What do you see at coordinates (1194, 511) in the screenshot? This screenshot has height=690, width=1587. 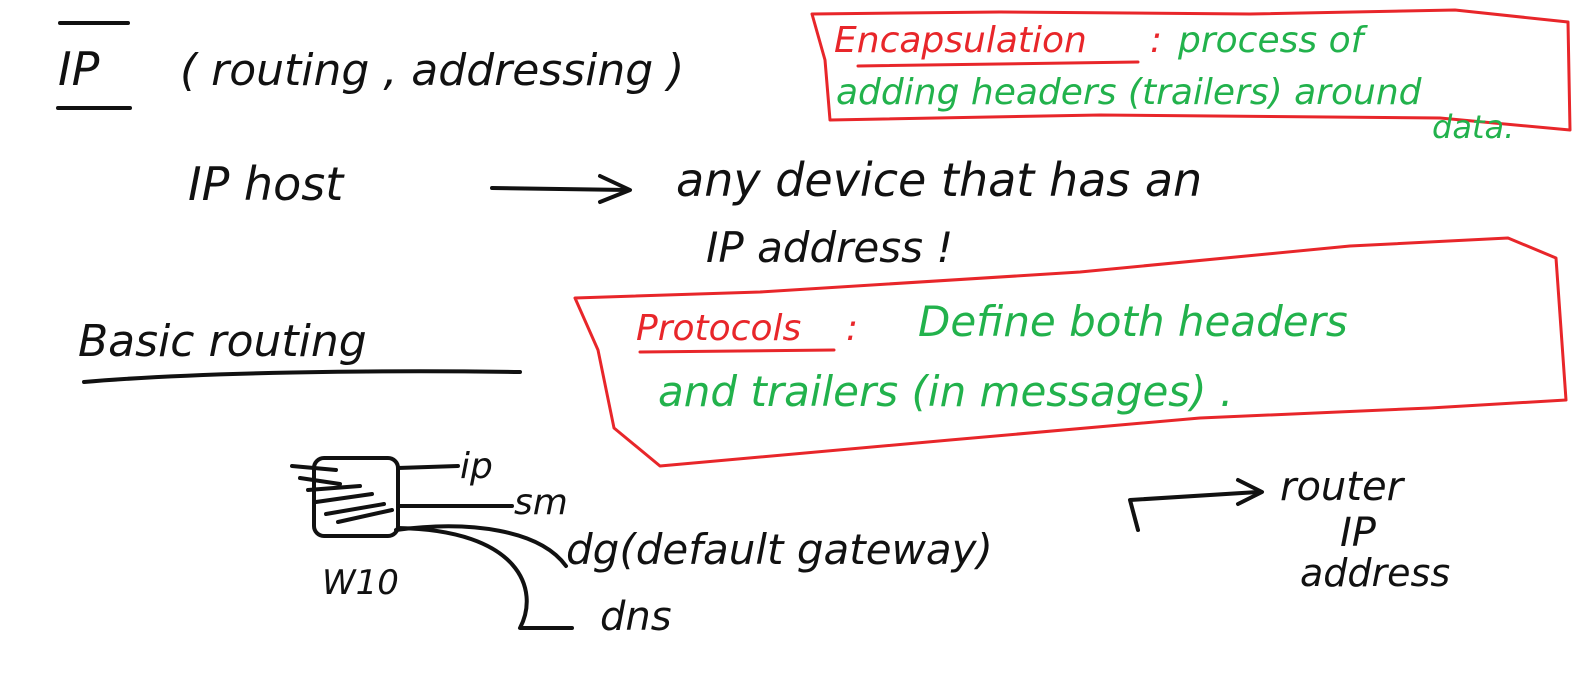 I see `gateway-to-router-arrow-shaft` at bounding box center [1194, 511].